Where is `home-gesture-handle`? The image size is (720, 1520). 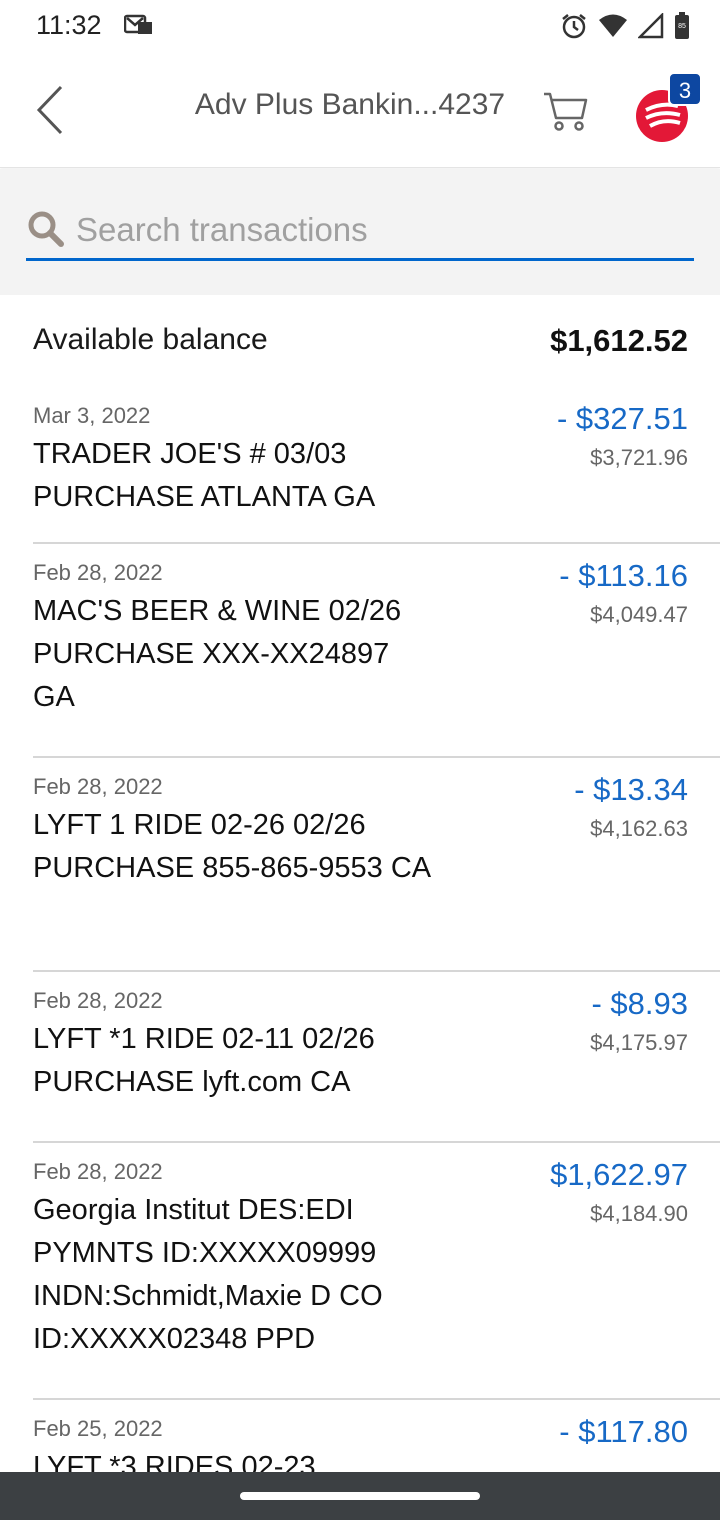
home-gesture-handle is located at coordinates (360, 1496).